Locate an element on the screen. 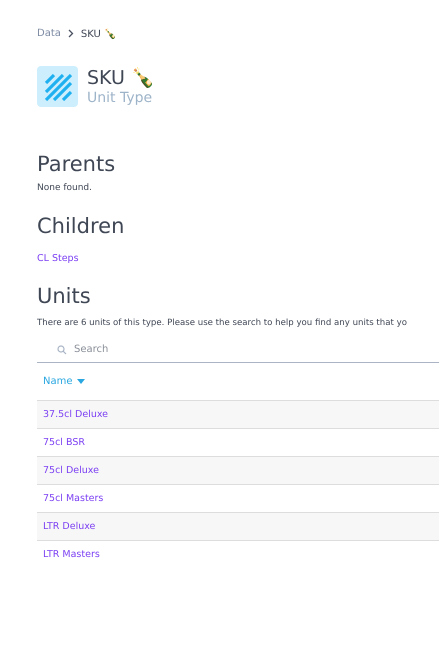 The width and height of the screenshot is (439, 656). breadcrumb-link: Data is located at coordinates (49, 33).